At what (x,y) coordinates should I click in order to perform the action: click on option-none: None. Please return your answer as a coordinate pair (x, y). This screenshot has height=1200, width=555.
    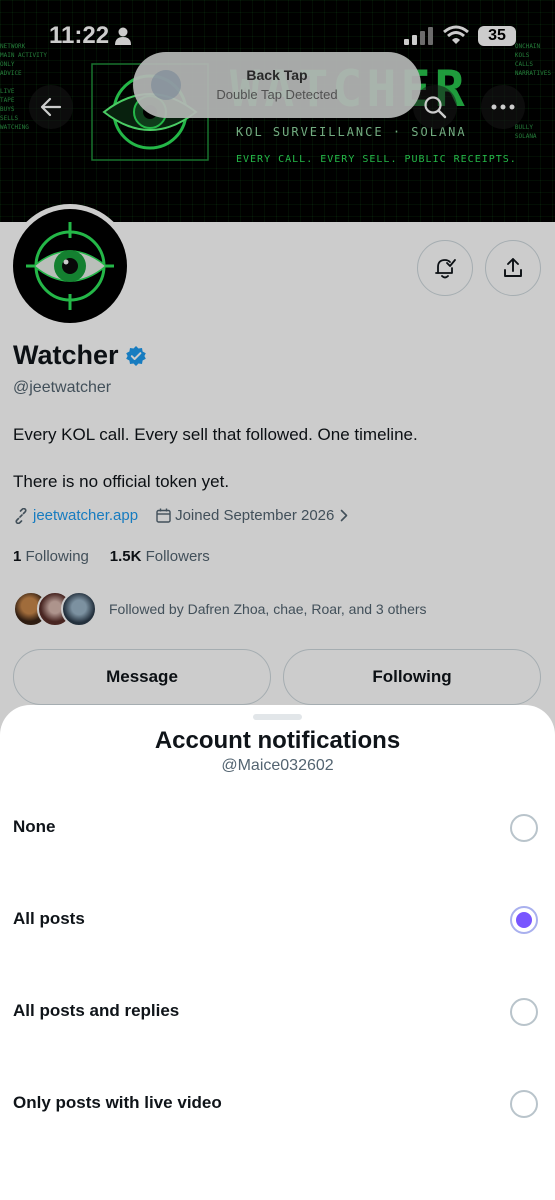
    Looking at the image, I should click on (277, 828).